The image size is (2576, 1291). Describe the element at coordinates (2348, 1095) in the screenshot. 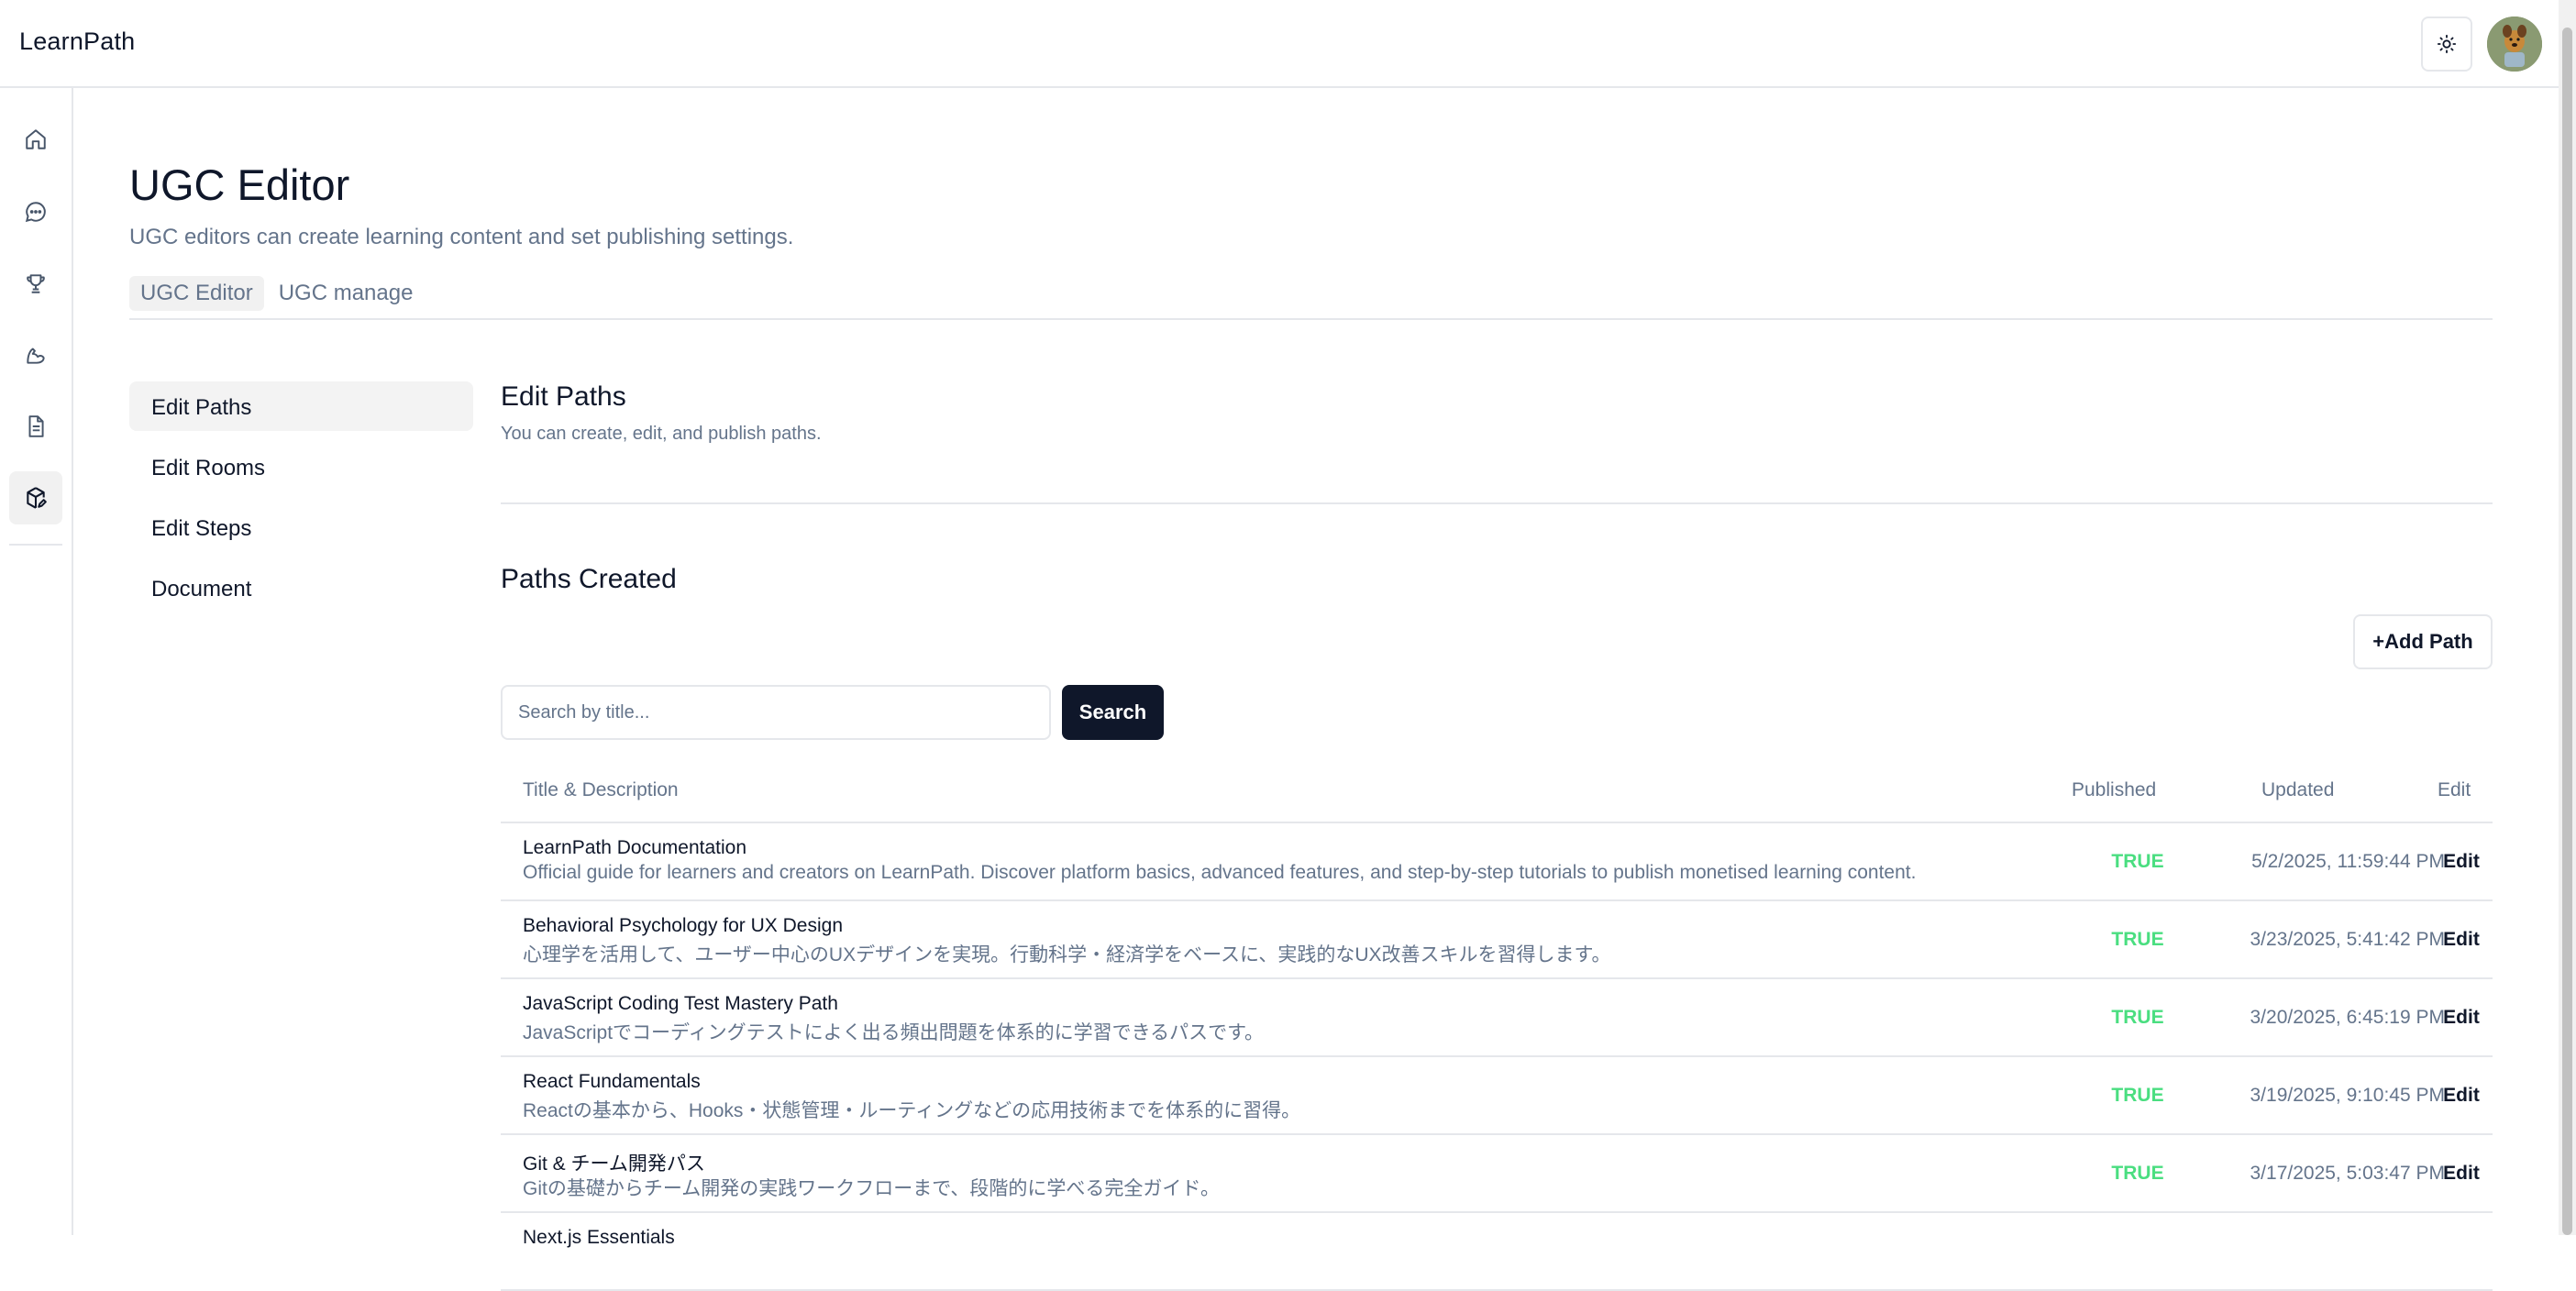

I see `updated-timestamp: 3/19/2025, 9:10:45 PM` at that location.